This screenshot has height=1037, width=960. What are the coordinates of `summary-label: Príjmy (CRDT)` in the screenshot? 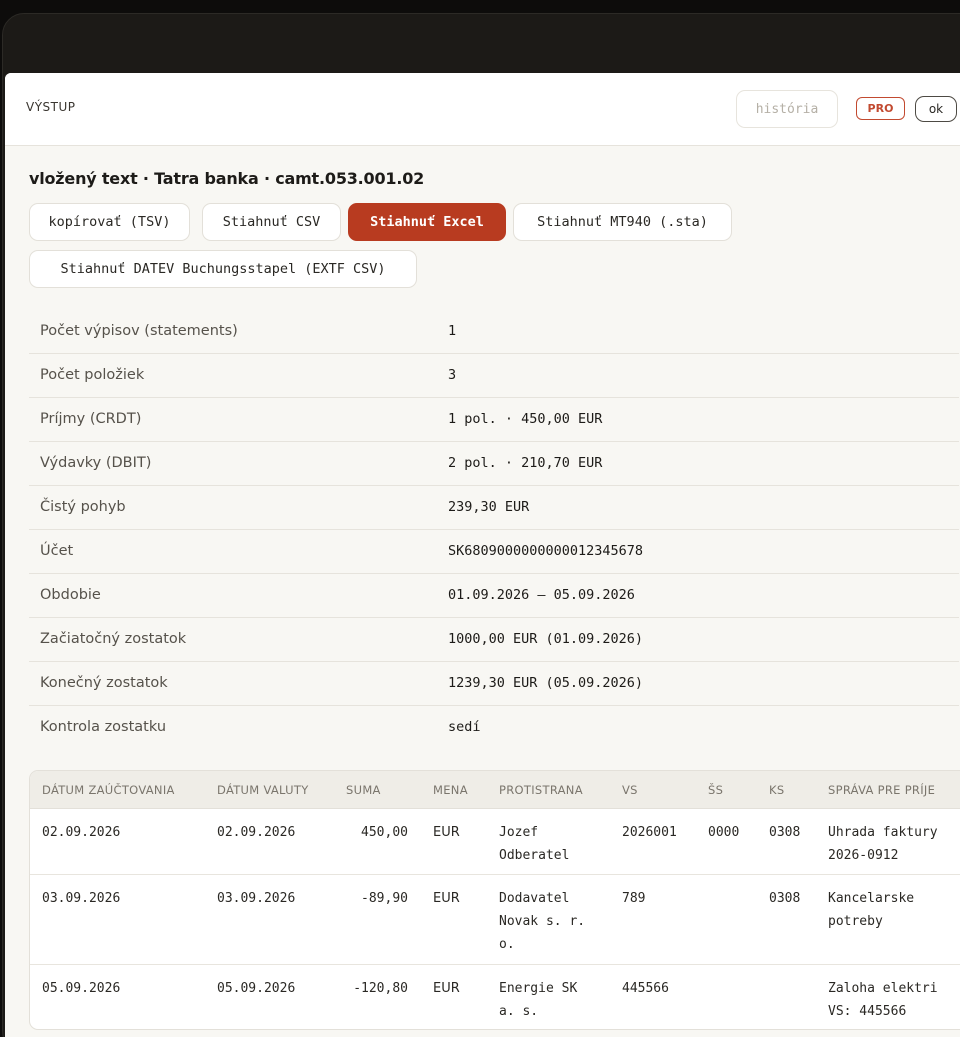 It's located at (91, 419).